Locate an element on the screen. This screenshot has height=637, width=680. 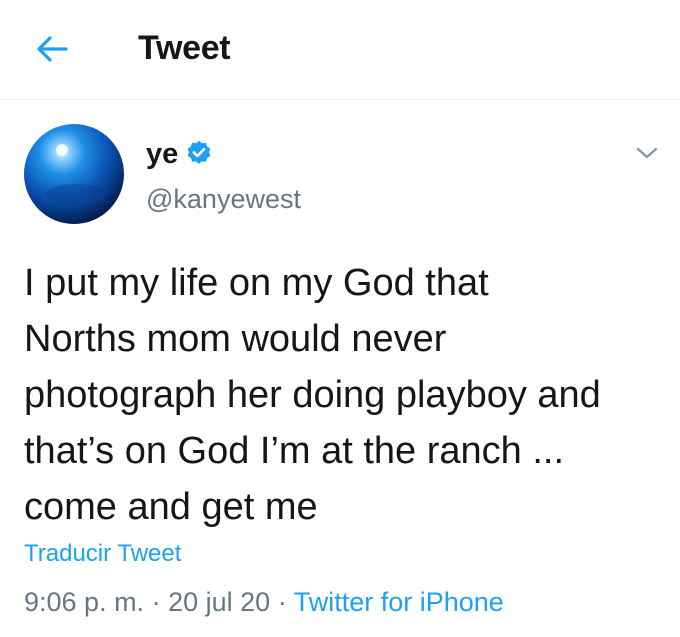
tweet-date: 20 jul 20 is located at coordinates (219, 602).